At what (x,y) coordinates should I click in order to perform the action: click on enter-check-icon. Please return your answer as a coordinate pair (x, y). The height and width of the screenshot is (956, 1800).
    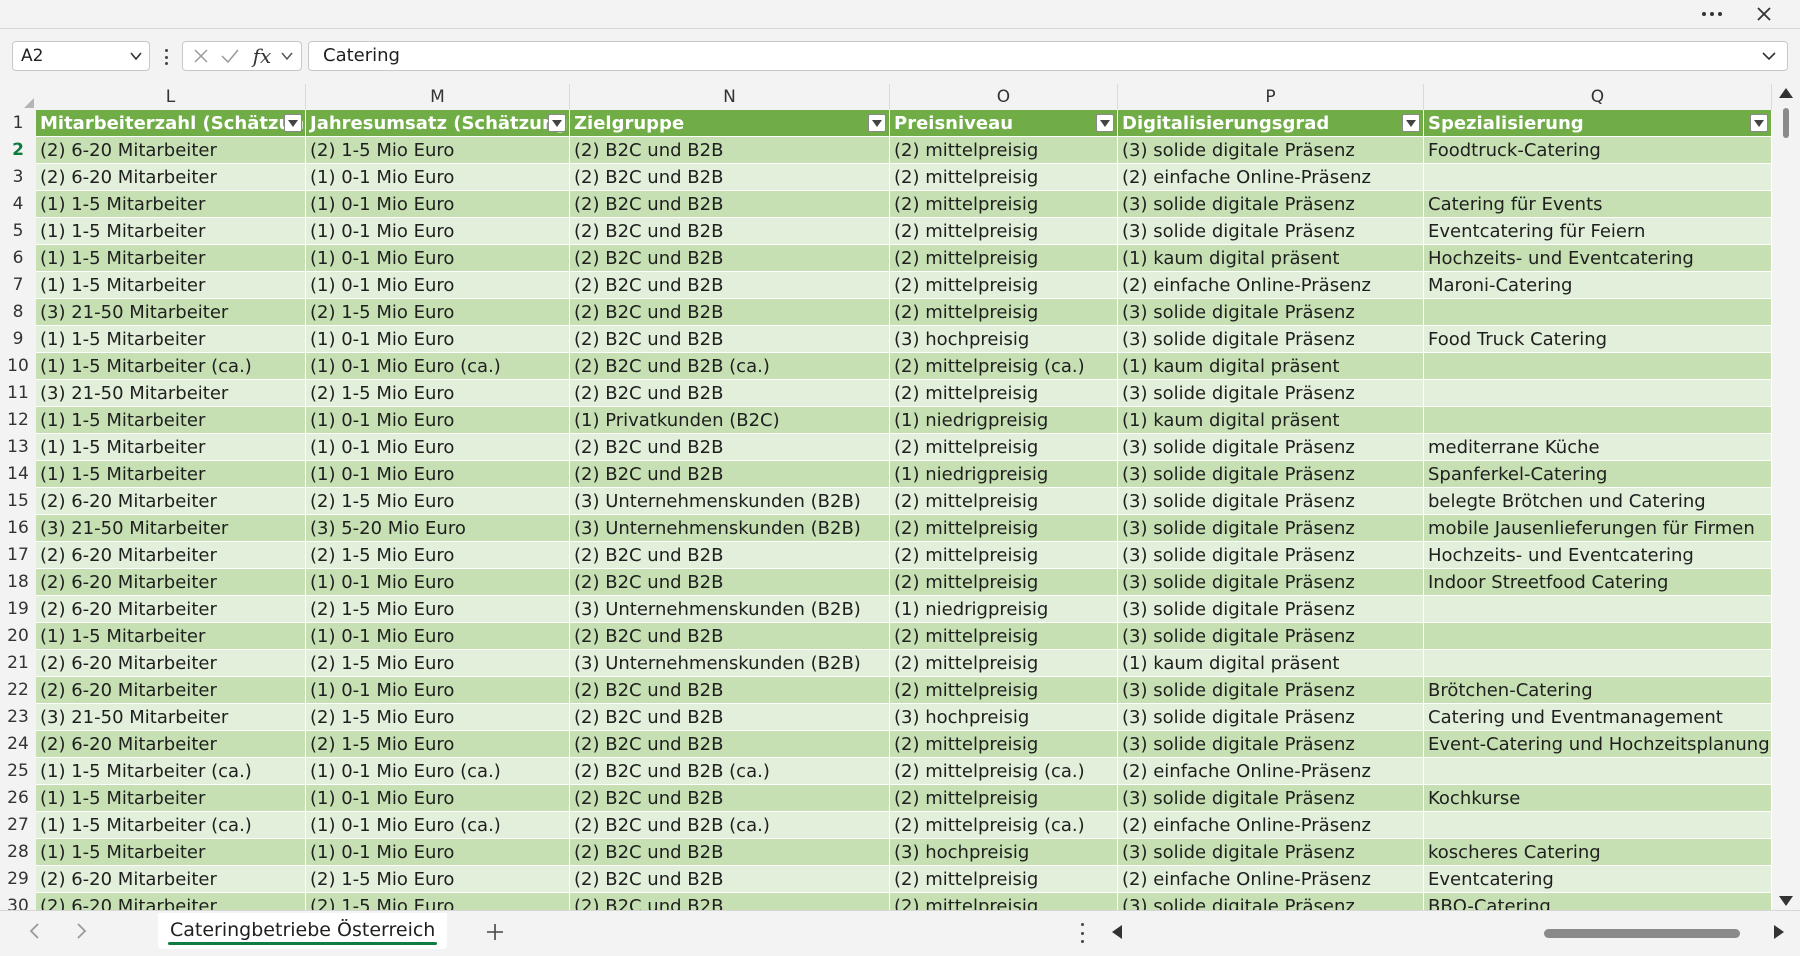
    Looking at the image, I should click on (230, 56).